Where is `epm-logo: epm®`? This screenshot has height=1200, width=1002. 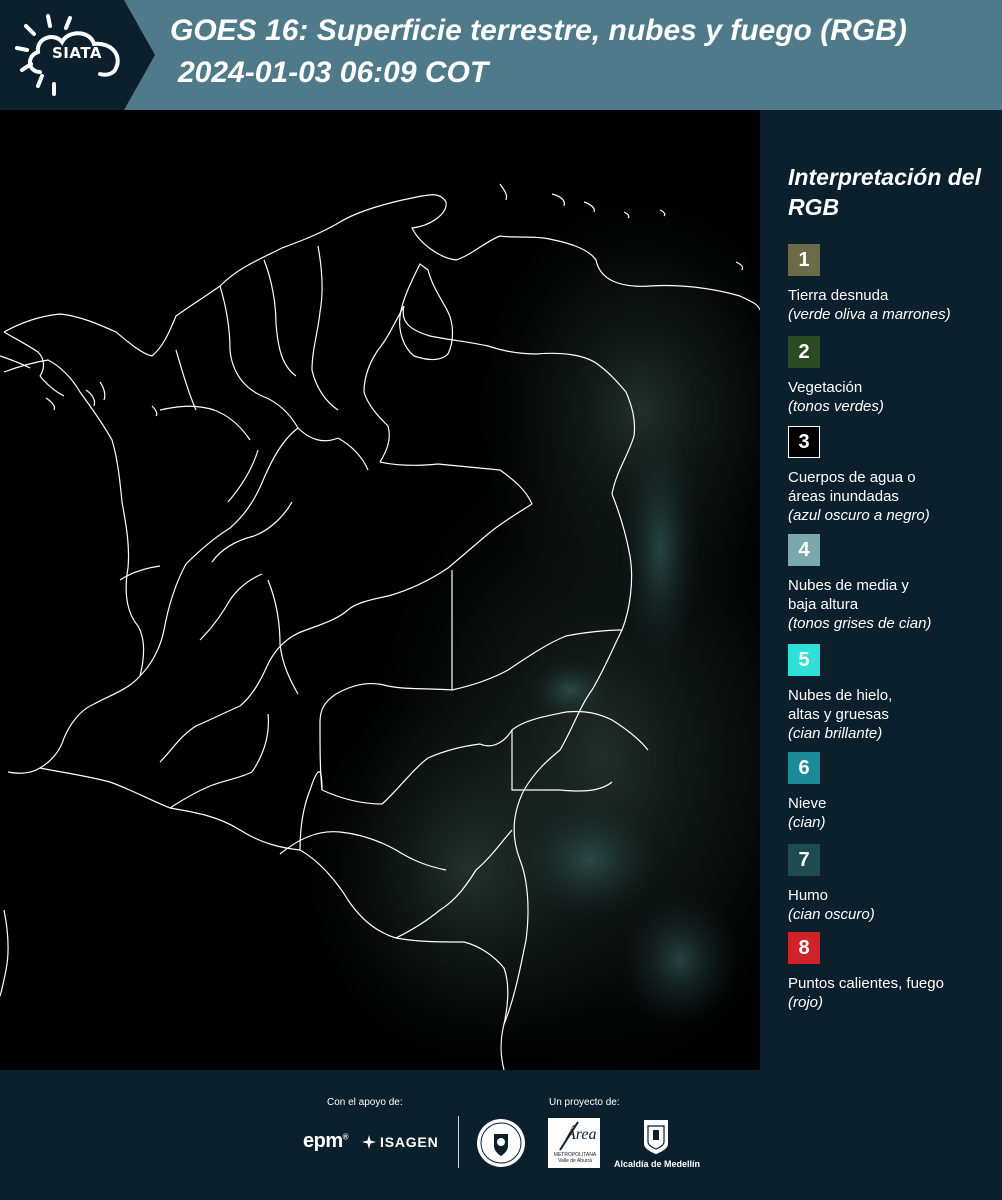
epm-logo: epm® is located at coordinates (326, 1141).